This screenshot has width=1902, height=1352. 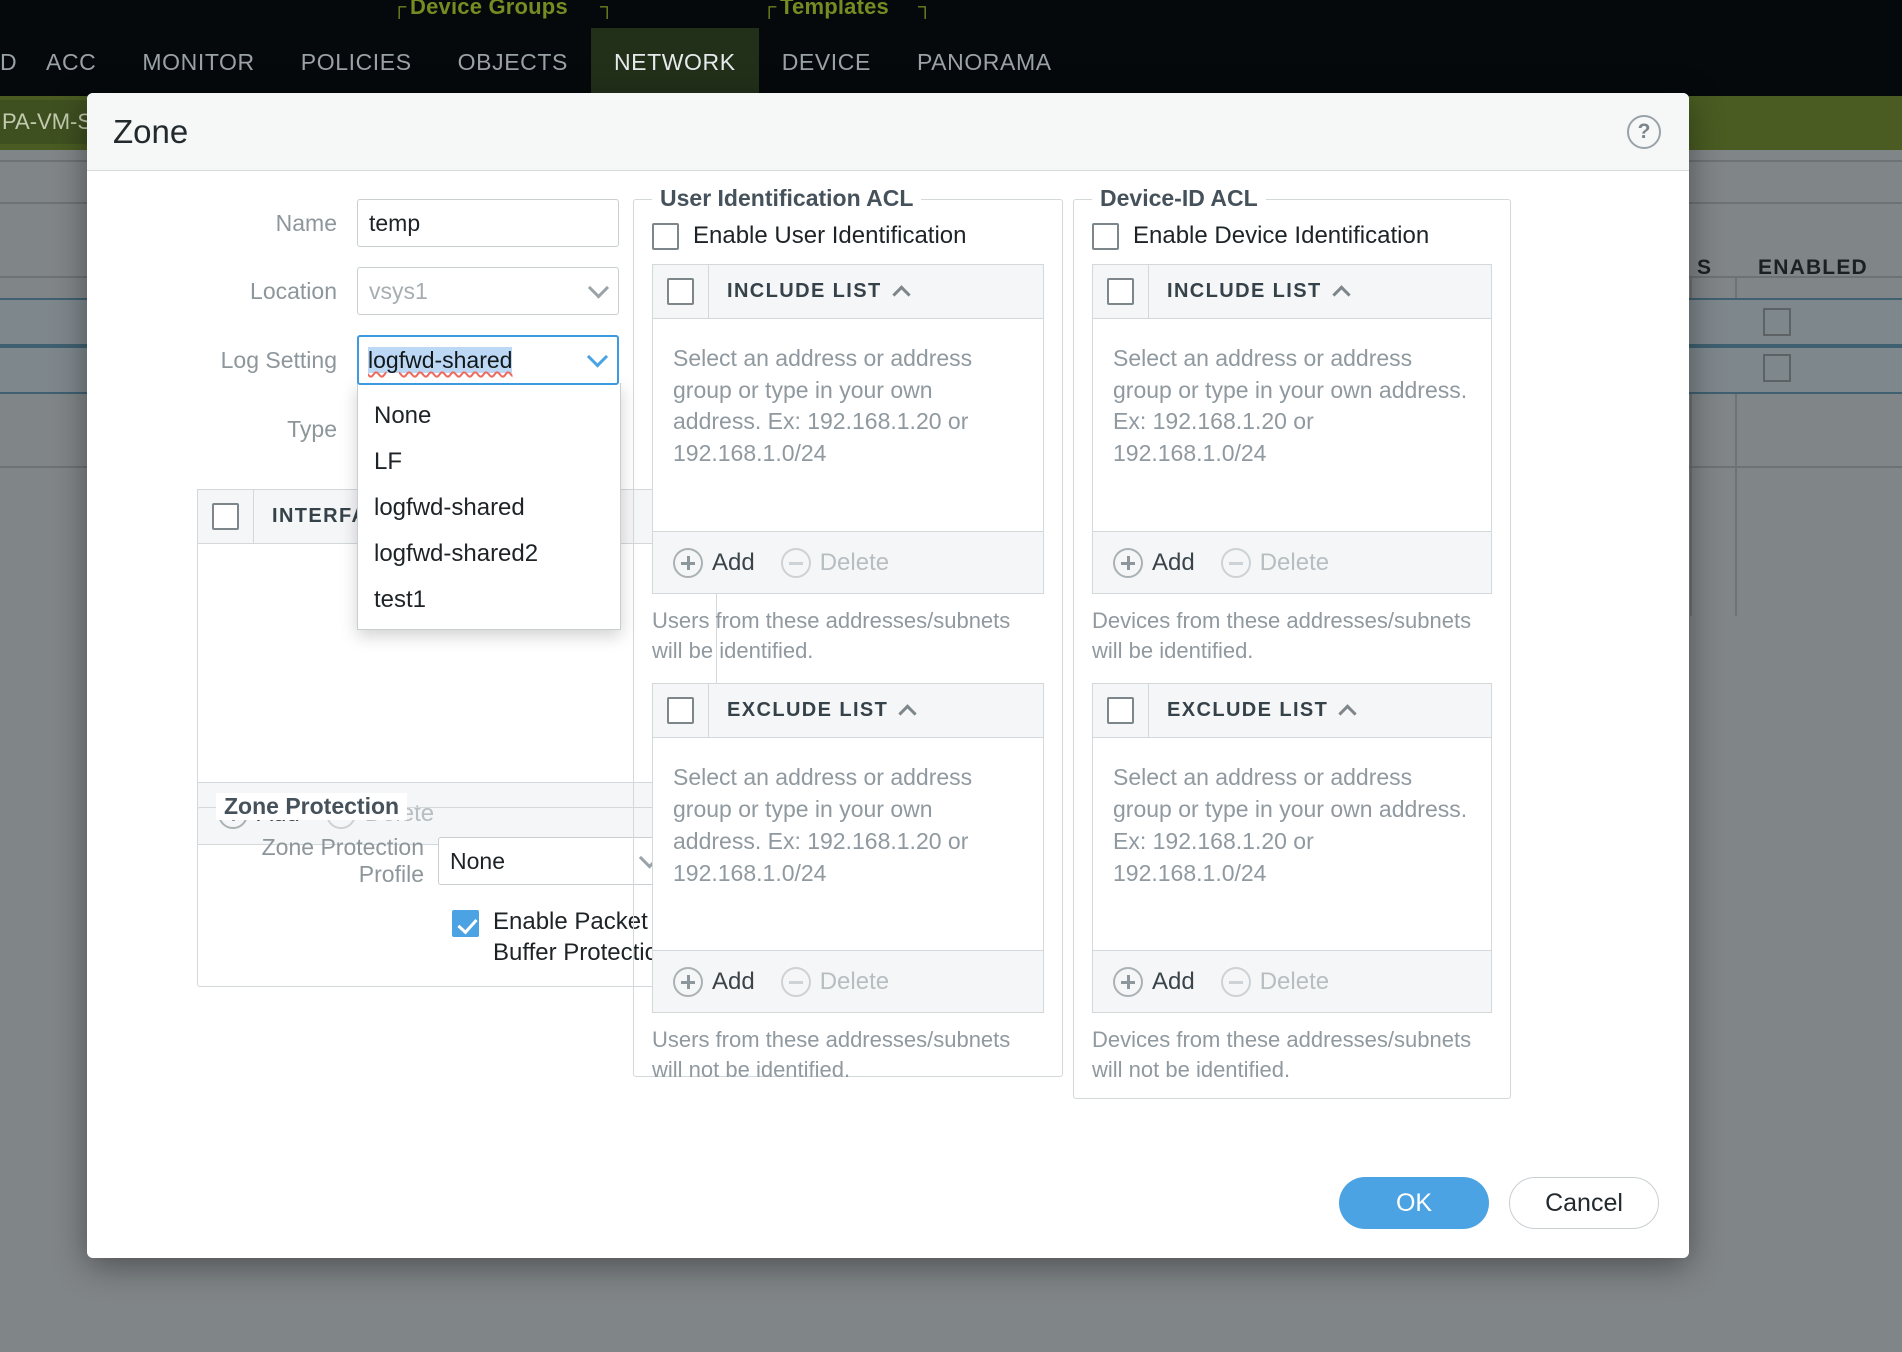 I want to click on device-groups-bracket-left-icon: ┌, so click(x=399, y=9).